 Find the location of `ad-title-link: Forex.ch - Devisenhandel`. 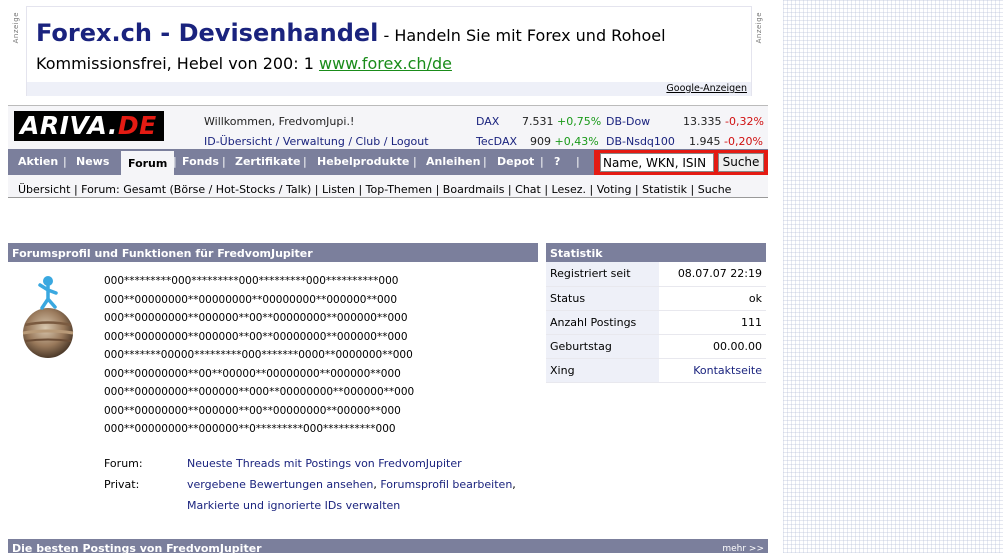

ad-title-link: Forex.ch - Devisenhandel is located at coordinates (207, 33).